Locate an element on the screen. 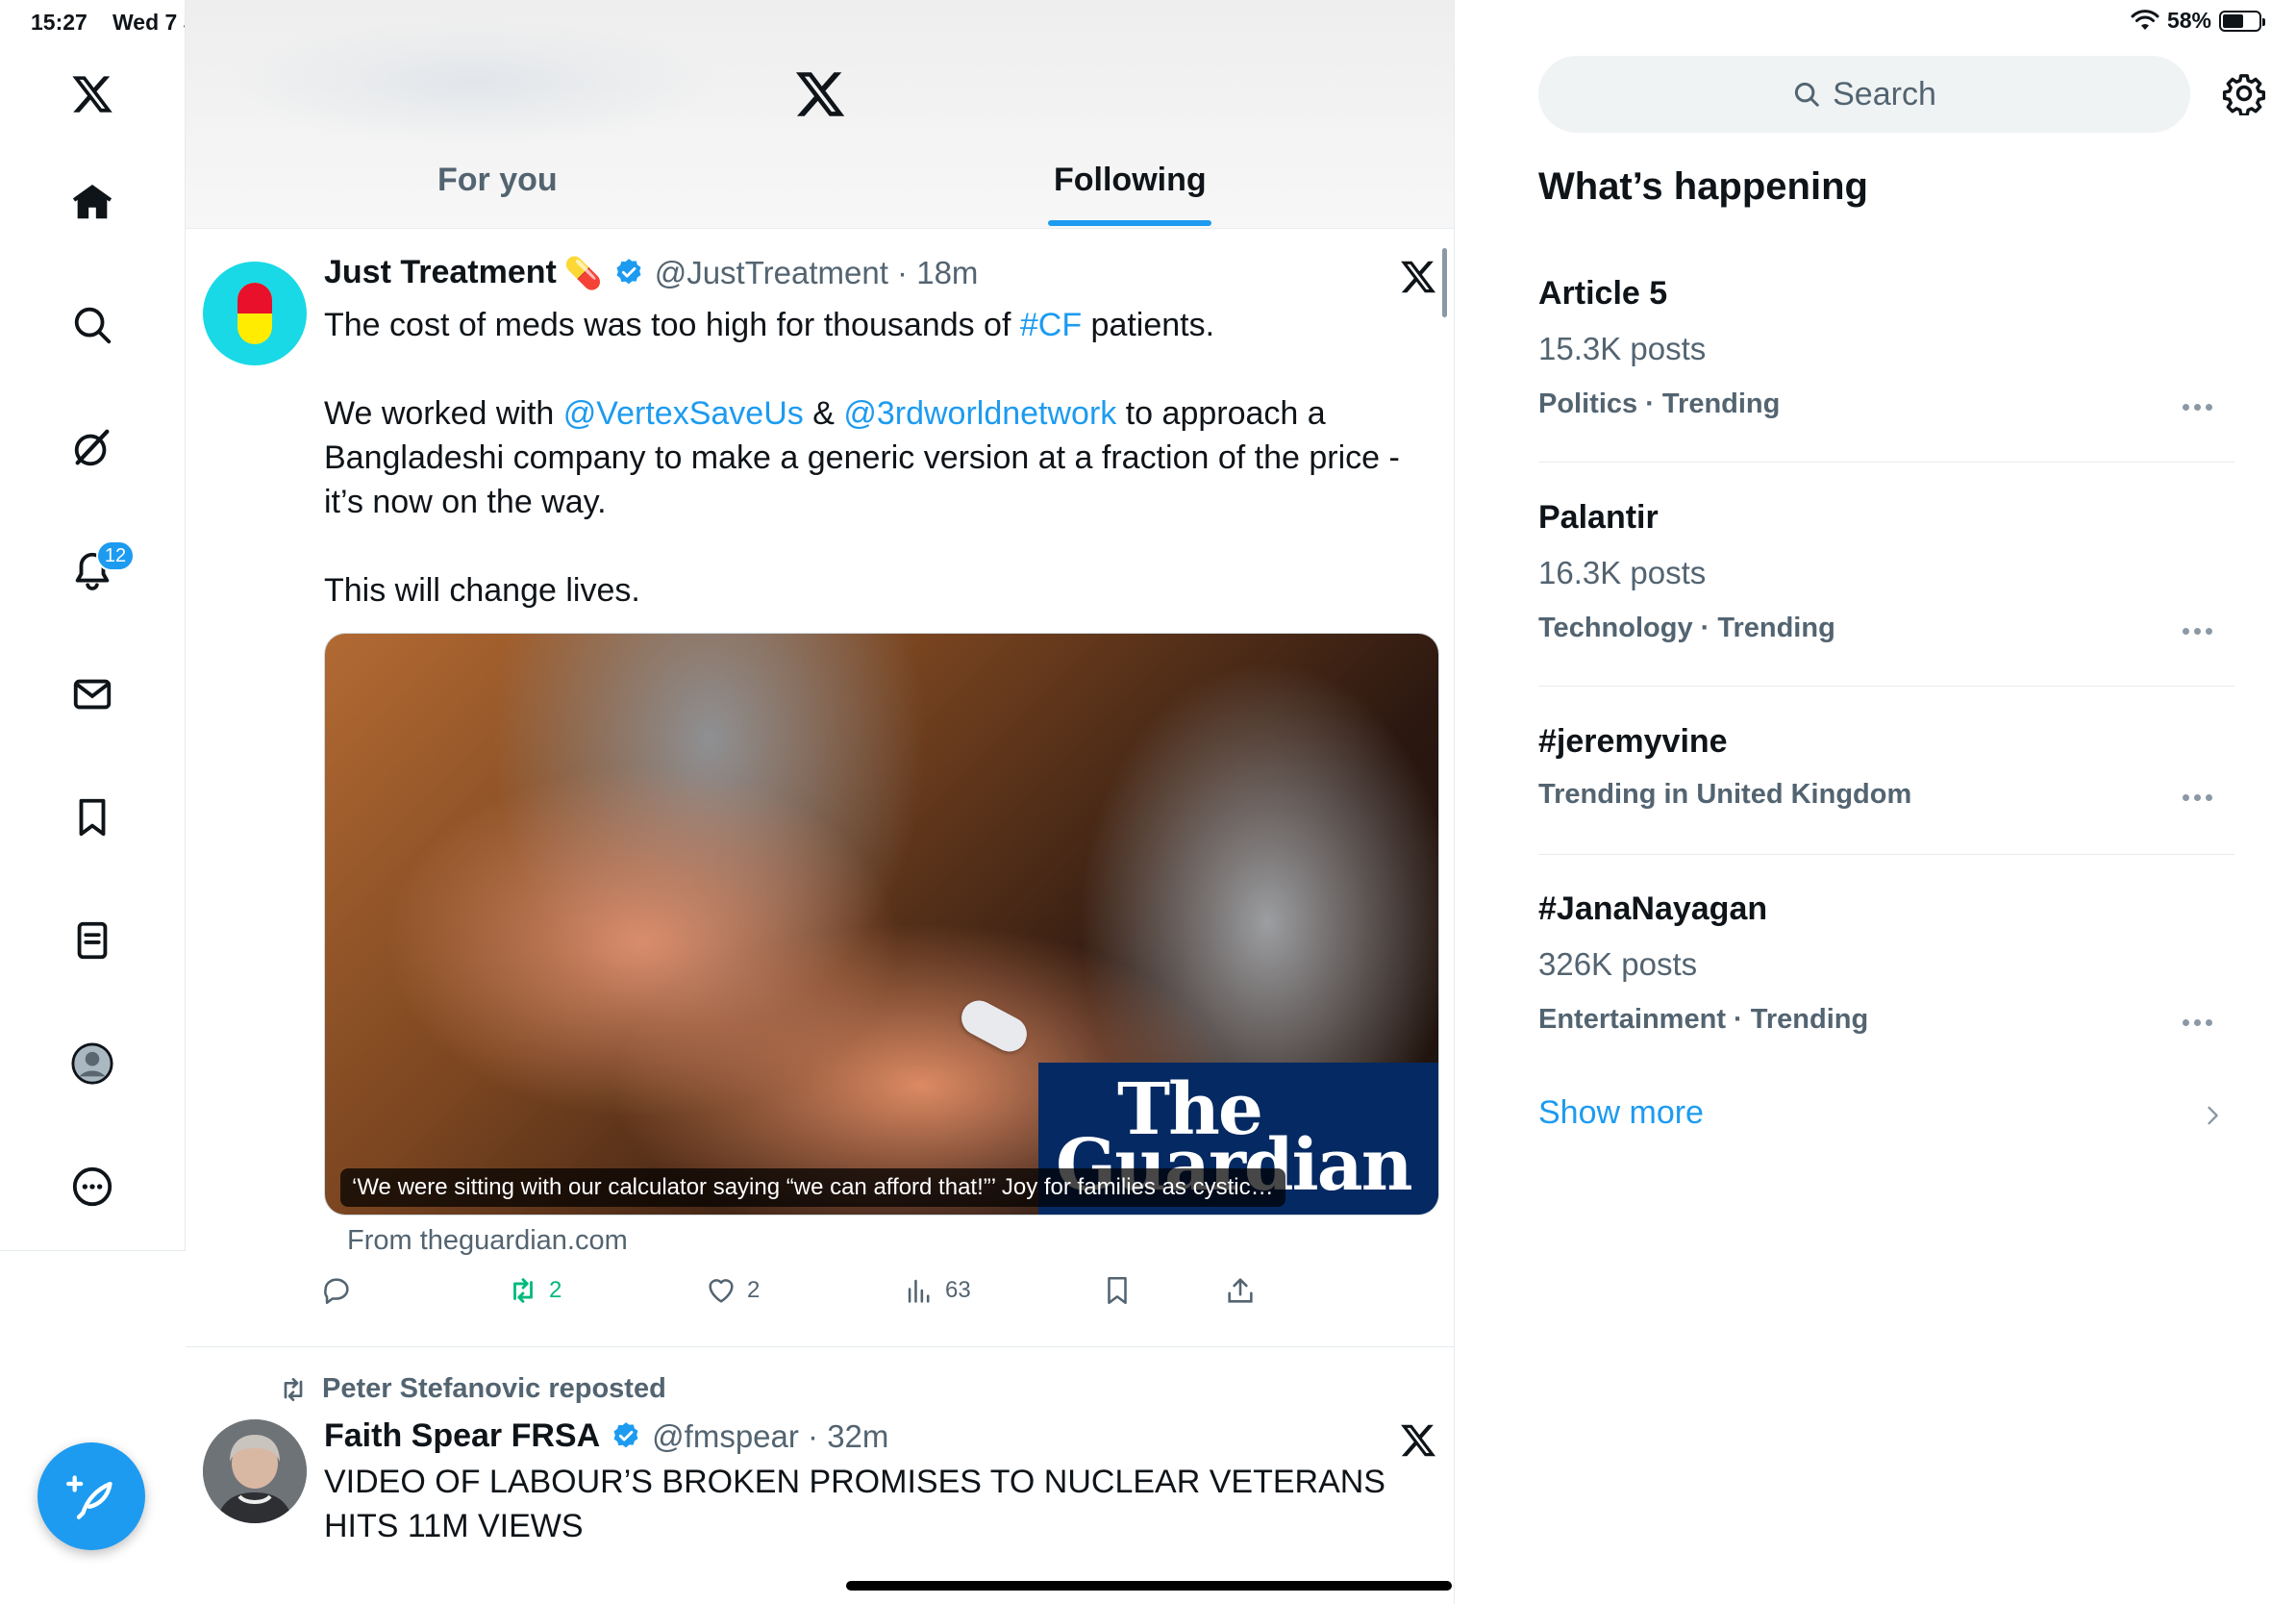  chevron-right-icon is located at coordinates (2212, 1115).